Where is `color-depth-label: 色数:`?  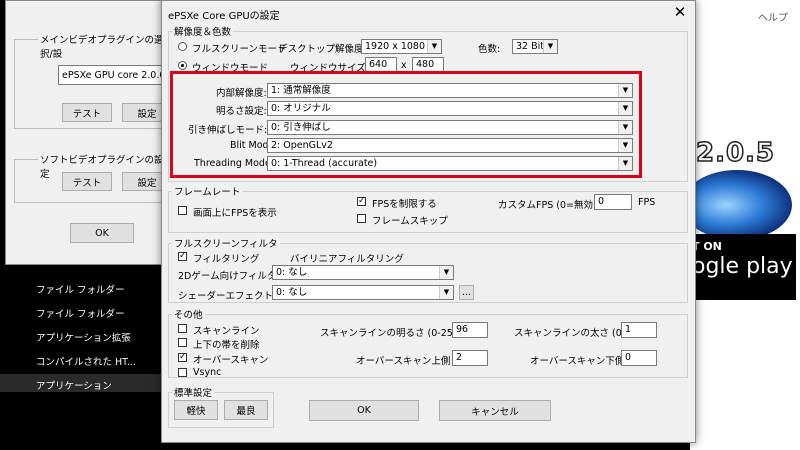 color-depth-label: 色数: is located at coordinates (489, 49).